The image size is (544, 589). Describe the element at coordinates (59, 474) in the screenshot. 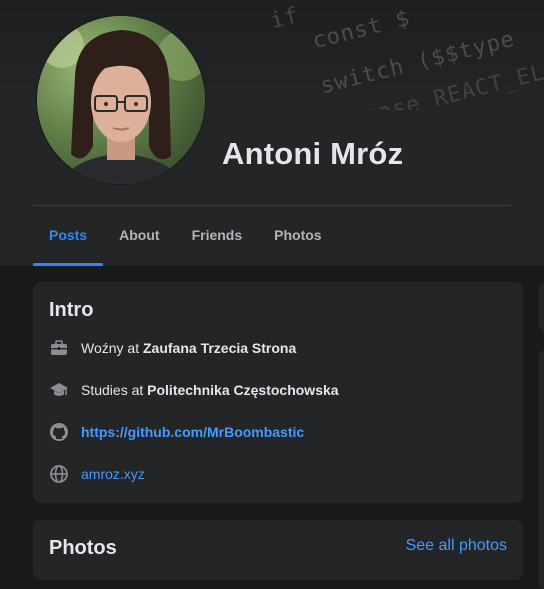

I see `globe-icon` at that location.